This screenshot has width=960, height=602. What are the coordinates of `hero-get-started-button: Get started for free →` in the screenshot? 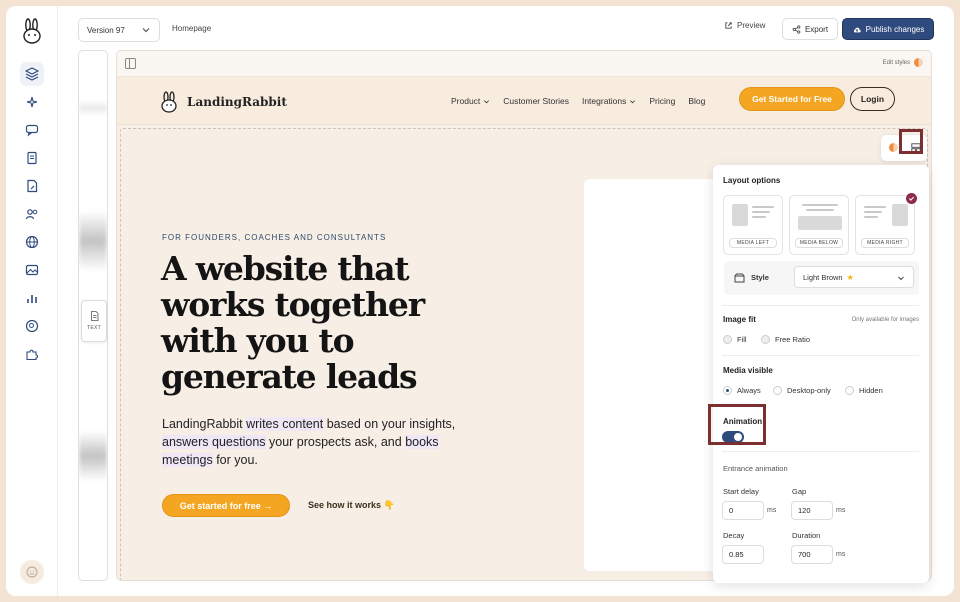 It's located at (226, 505).